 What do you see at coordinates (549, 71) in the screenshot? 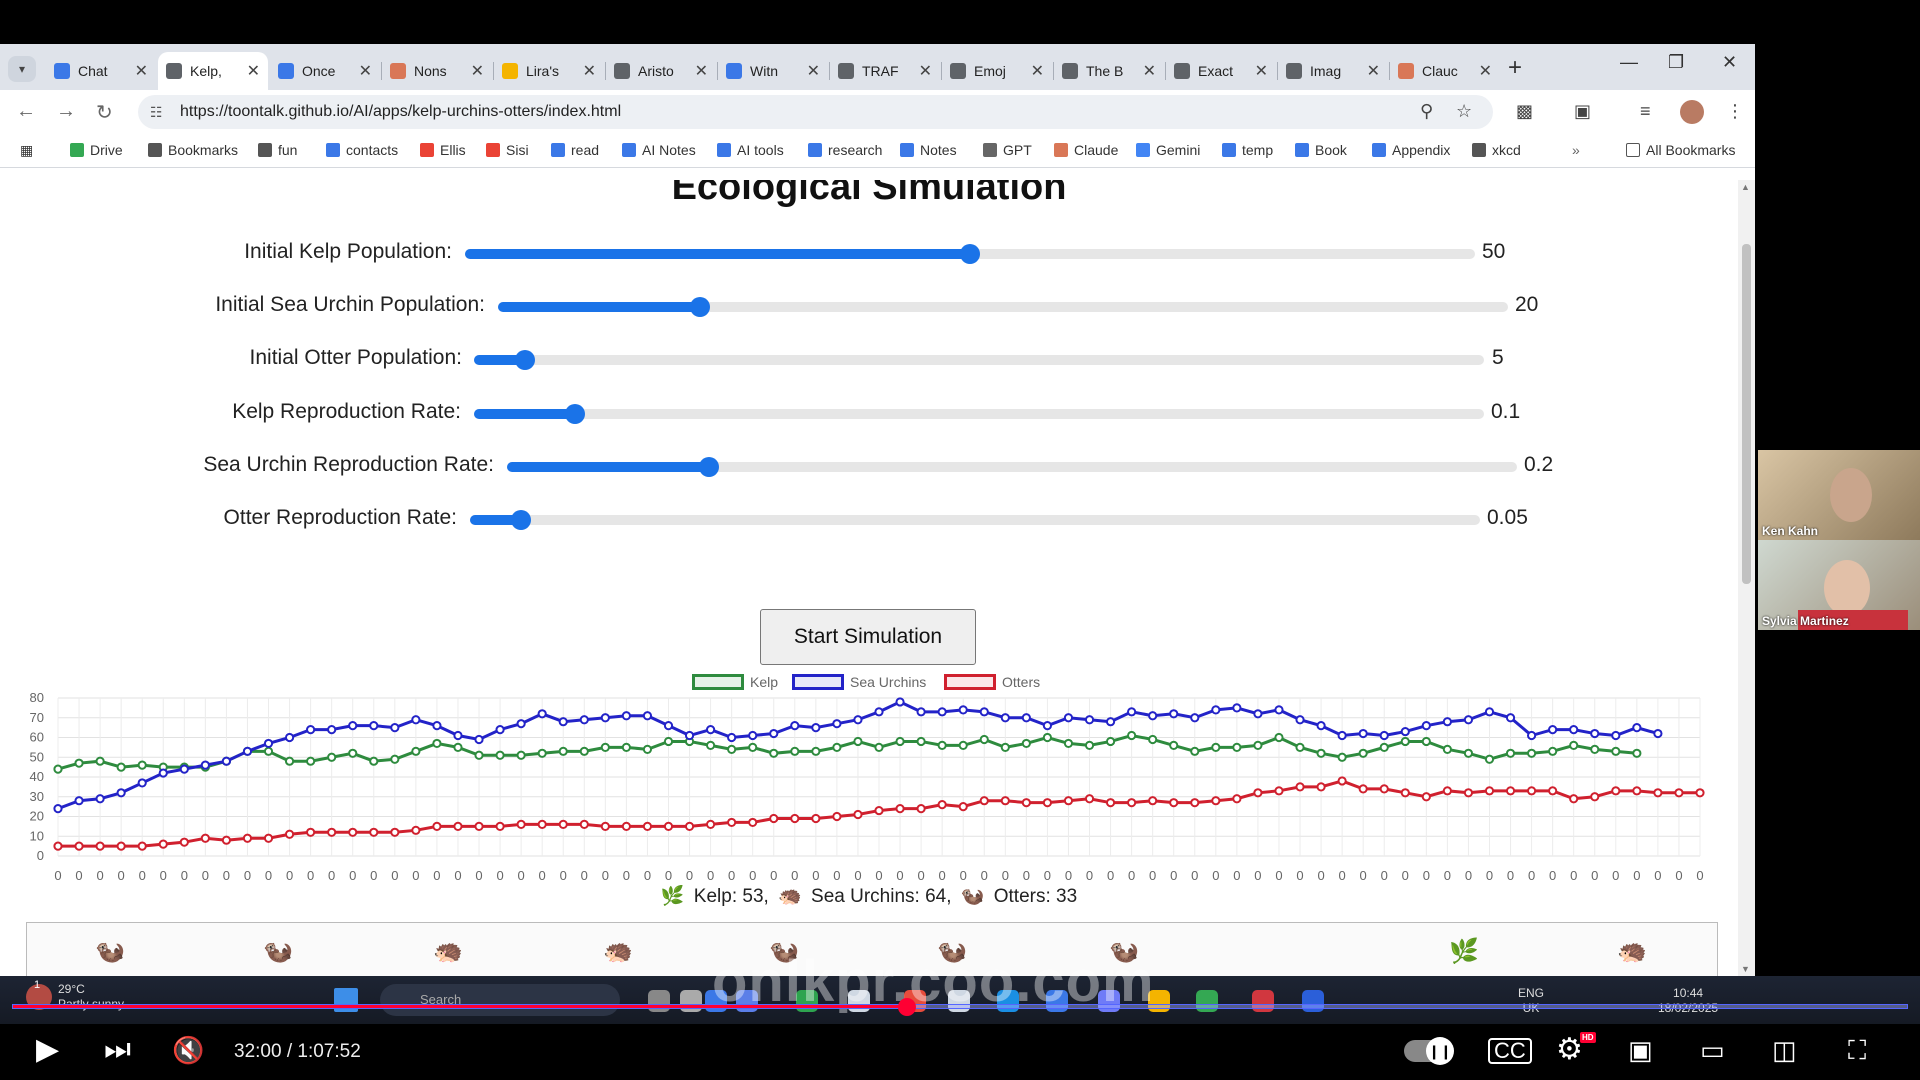
I see `browser-tab: Lira's ✕` at bounding box center [549, 71].